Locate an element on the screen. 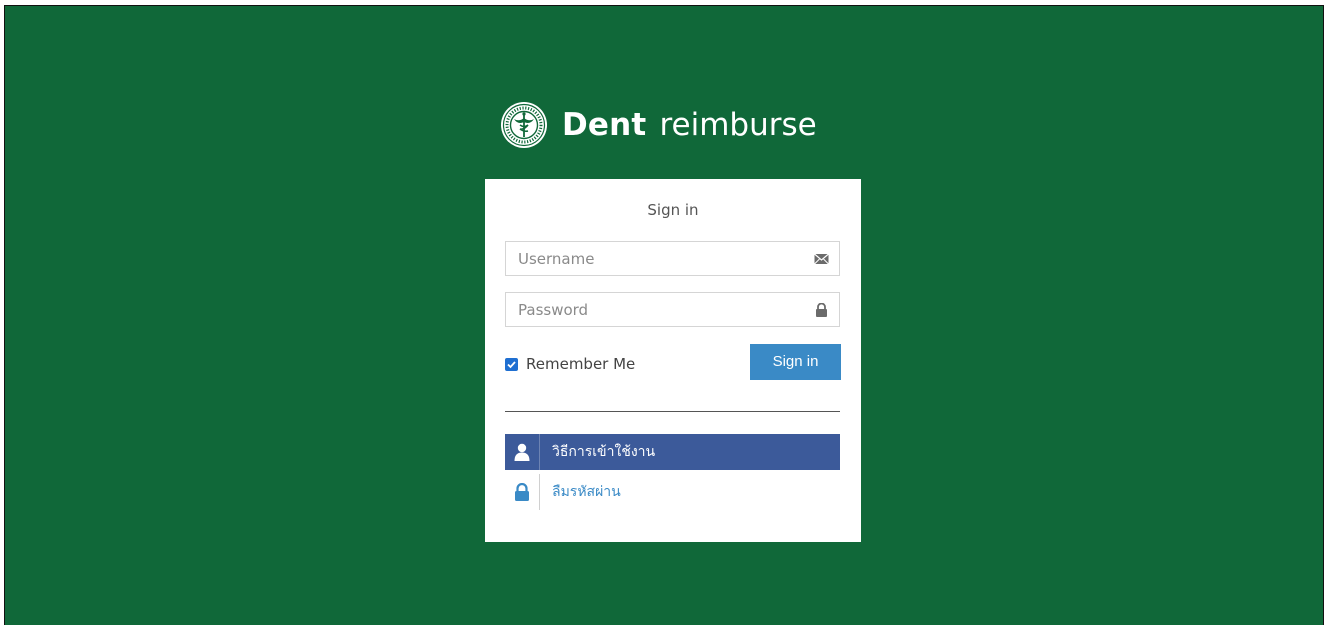 This screenshot has width=1330, height=625. remember-label: Remember Me is located at coordinates (581, 364).